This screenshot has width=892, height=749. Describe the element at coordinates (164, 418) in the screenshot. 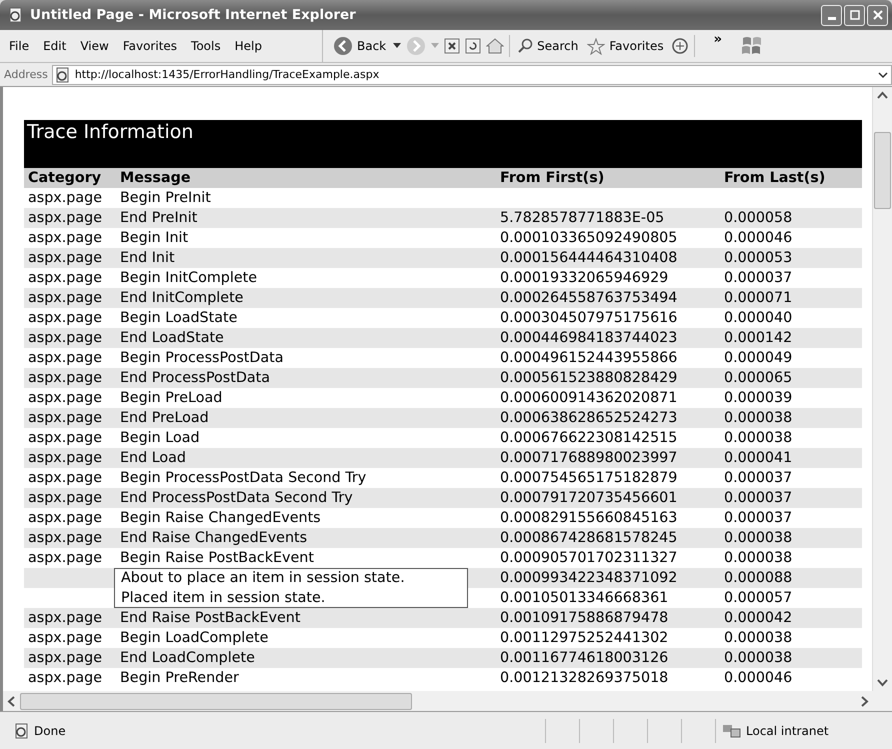

I see `table-cell: End PreLoad` at that location.